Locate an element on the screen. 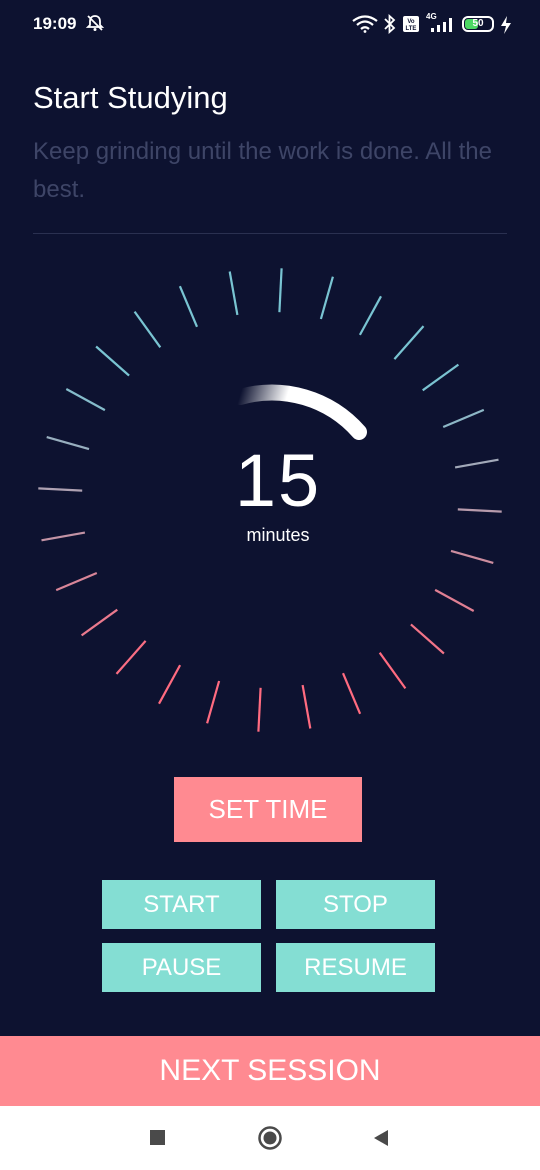 The height and width of the screenshot is (1170, 540). alarm-off-icon is located at coordinates (95, 23).